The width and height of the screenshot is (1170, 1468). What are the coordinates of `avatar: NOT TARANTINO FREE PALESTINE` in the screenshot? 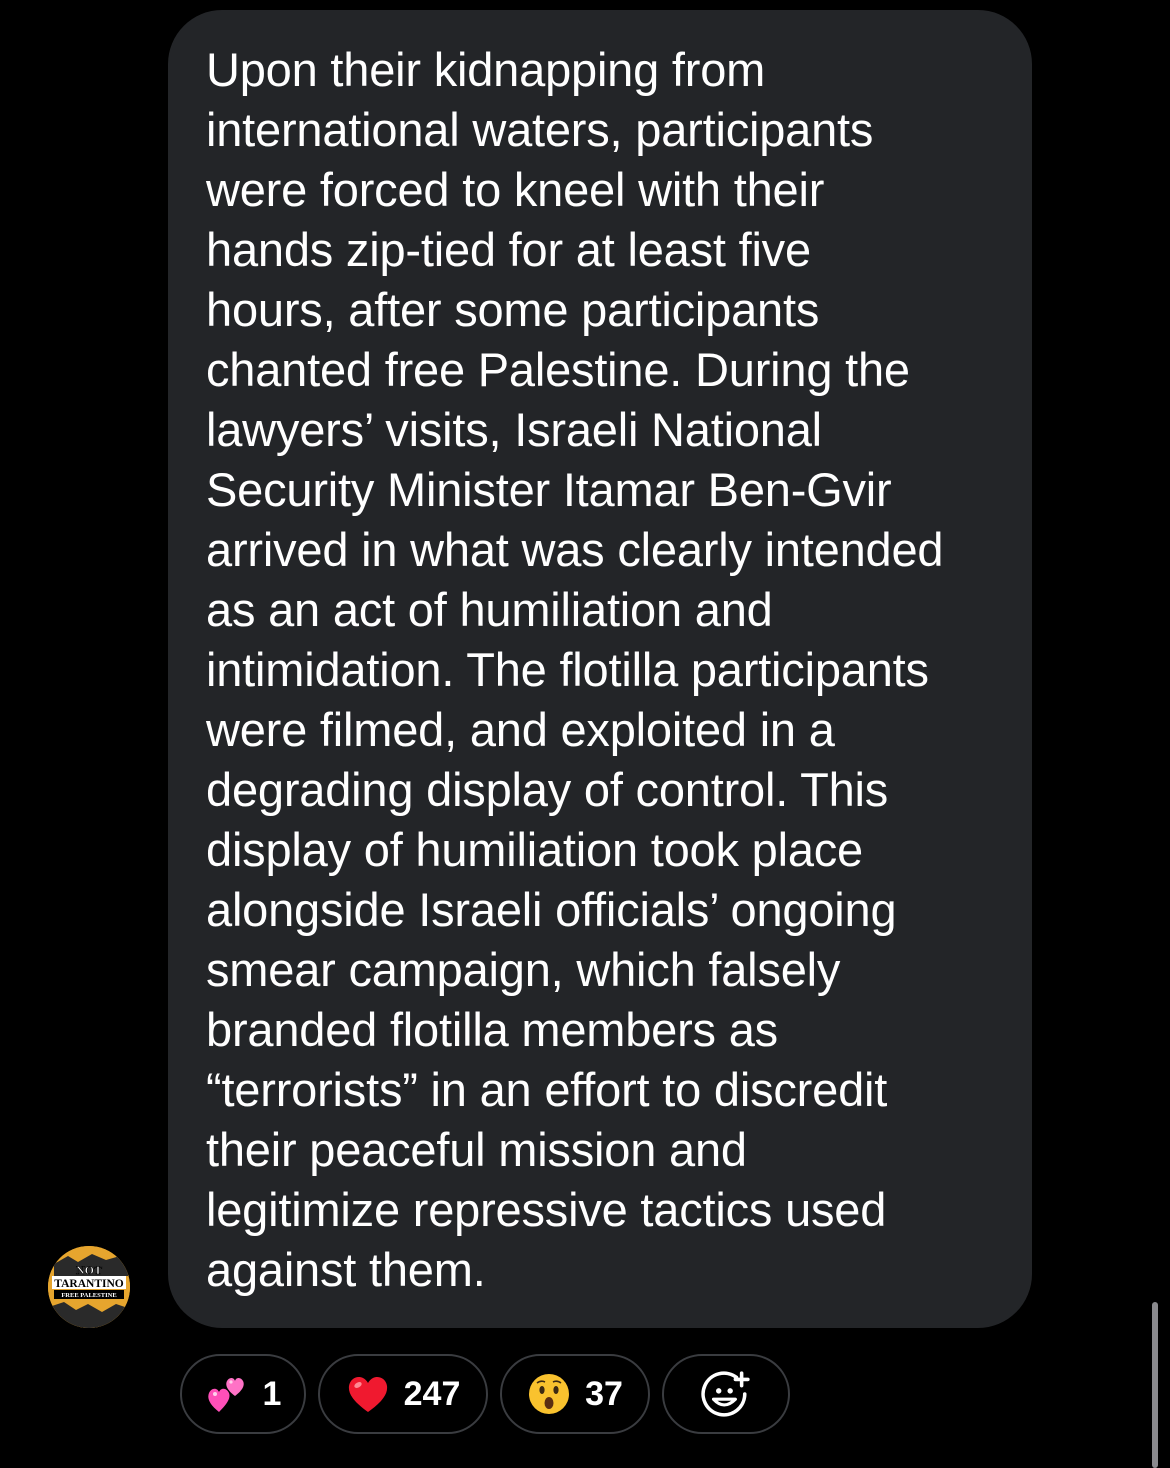 It's located at (89, 1287).